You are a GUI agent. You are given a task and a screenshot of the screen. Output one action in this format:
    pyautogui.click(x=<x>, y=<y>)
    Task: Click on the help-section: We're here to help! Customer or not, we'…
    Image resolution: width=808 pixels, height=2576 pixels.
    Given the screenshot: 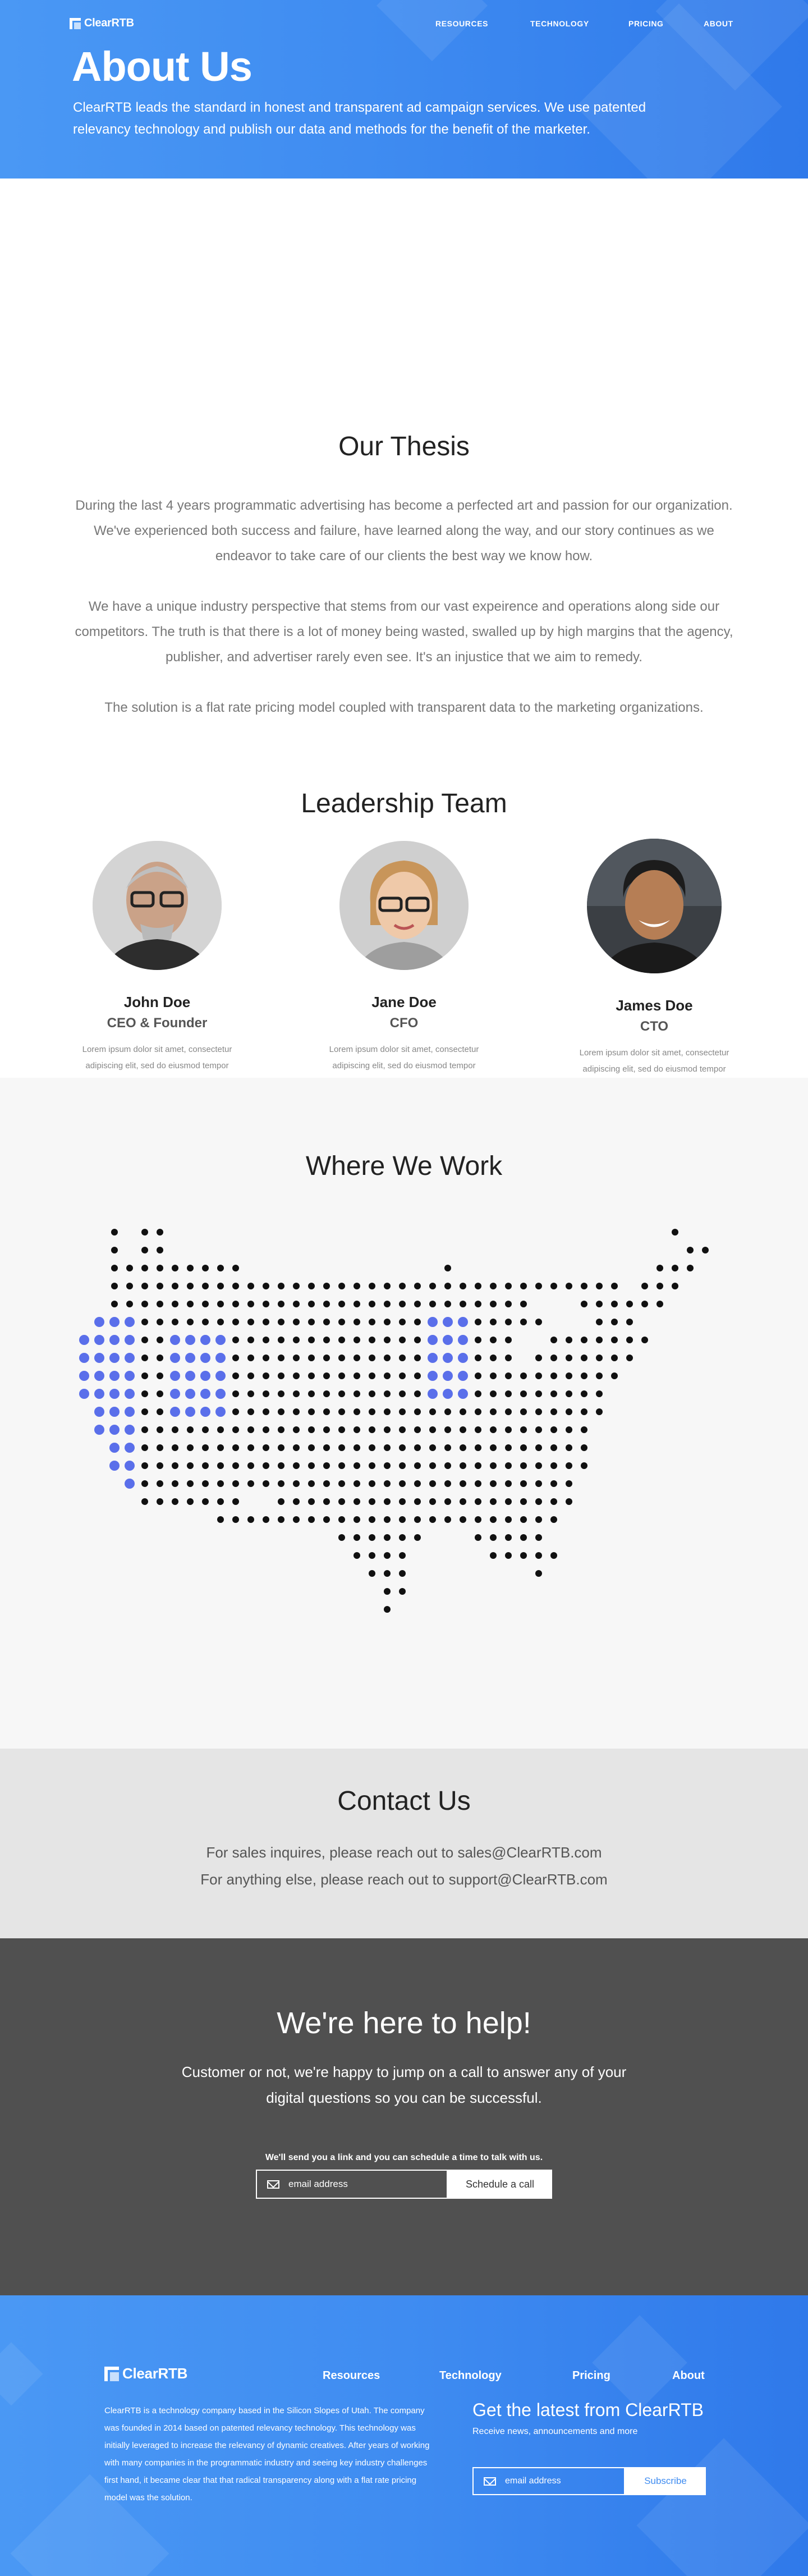 What is the action you would take?
    pyautogui.click(x=404, y=2116)
    